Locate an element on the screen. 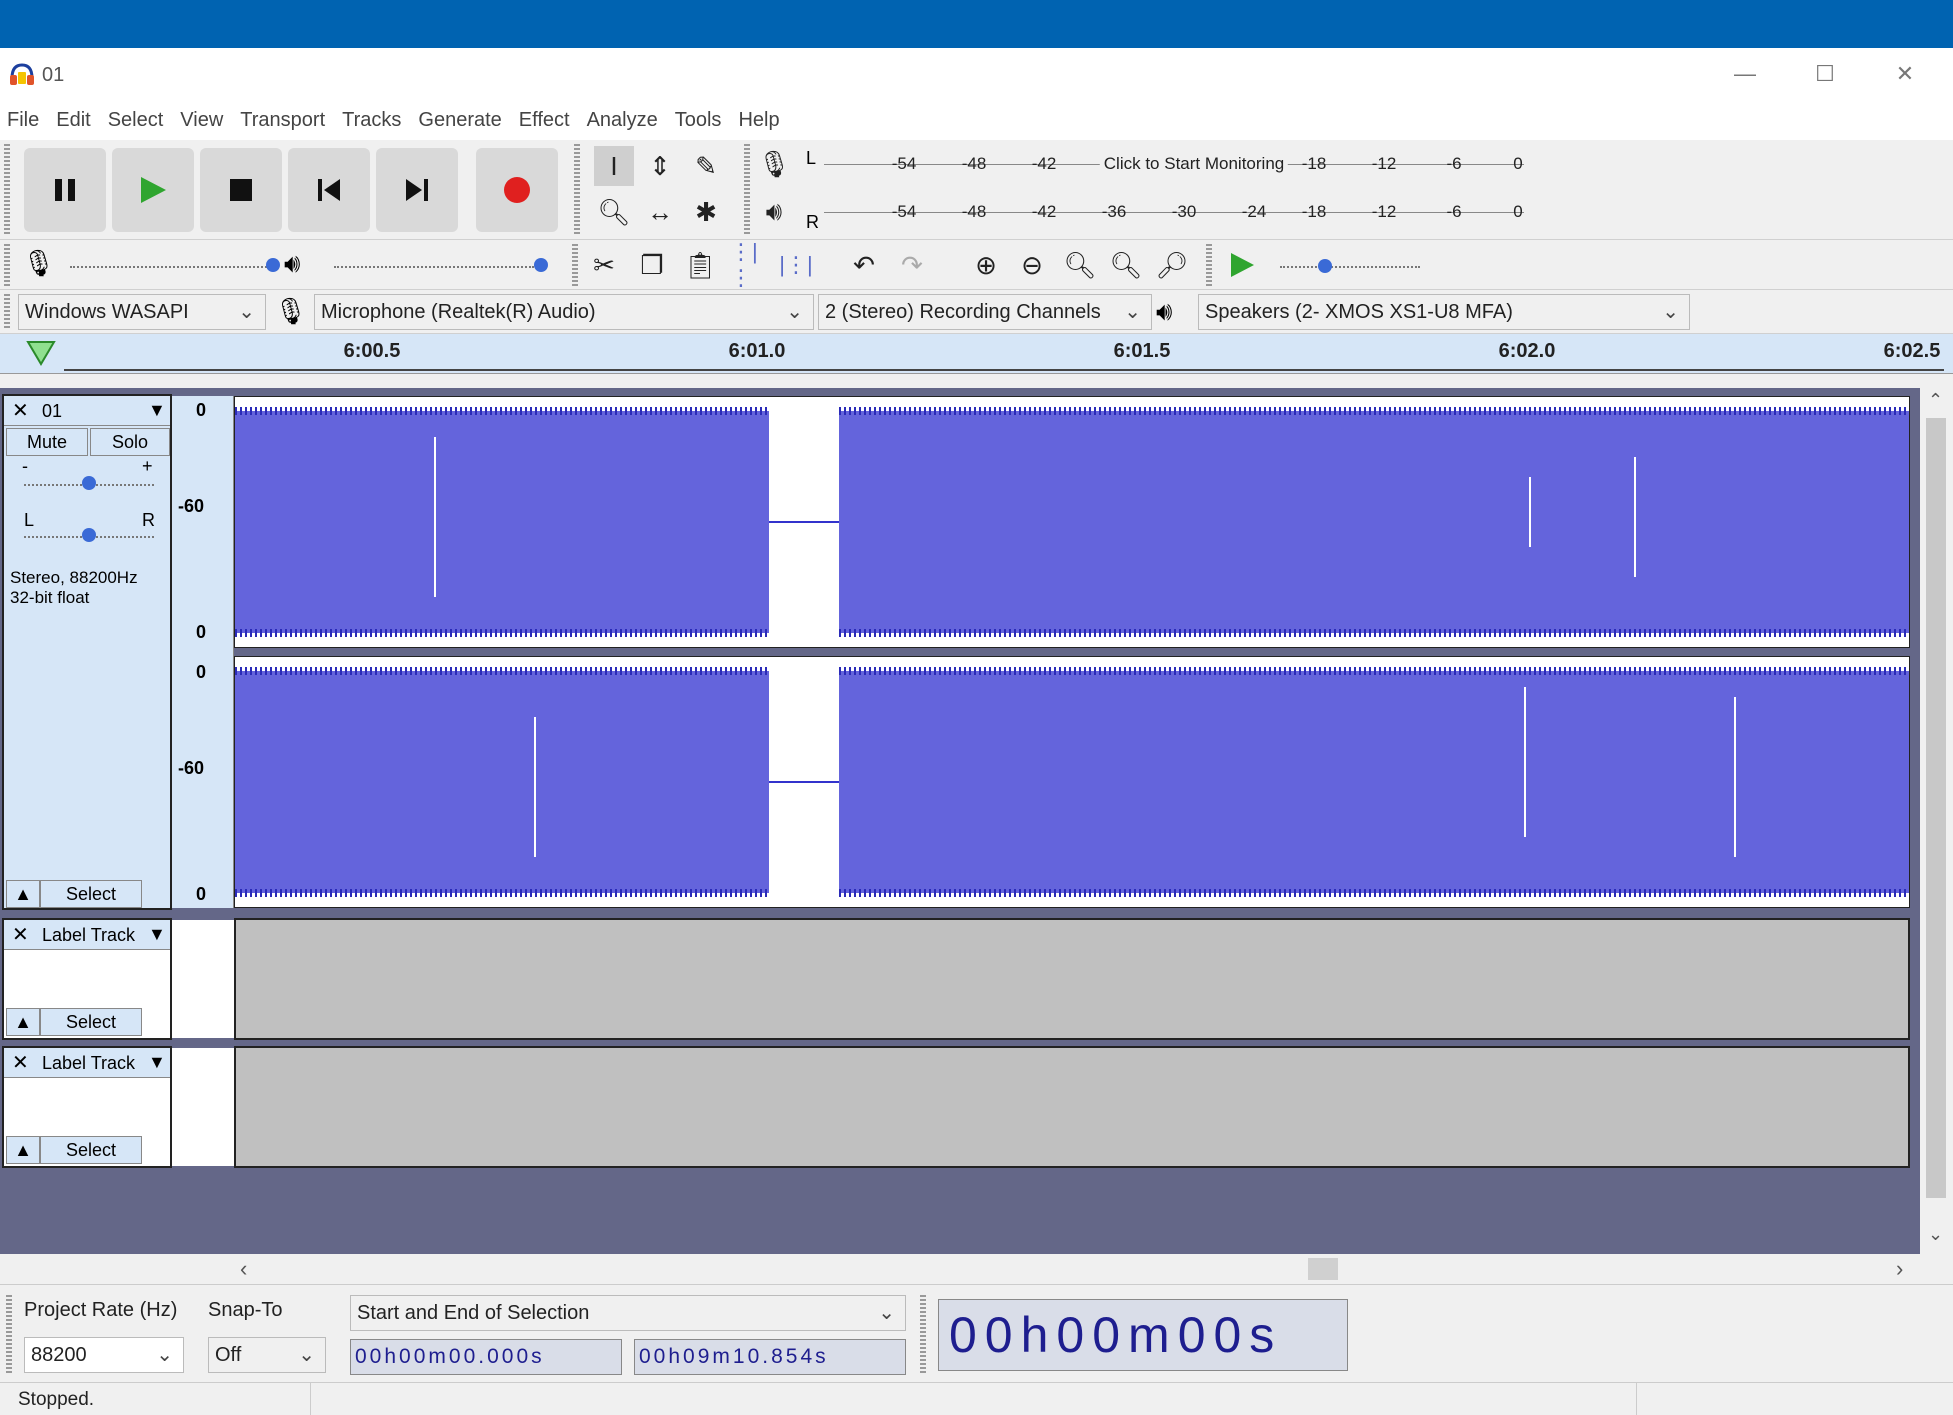 The width and height of the screenshot is (1953, 1415). playback-volume-thumb is located at coordinates (541, 265).